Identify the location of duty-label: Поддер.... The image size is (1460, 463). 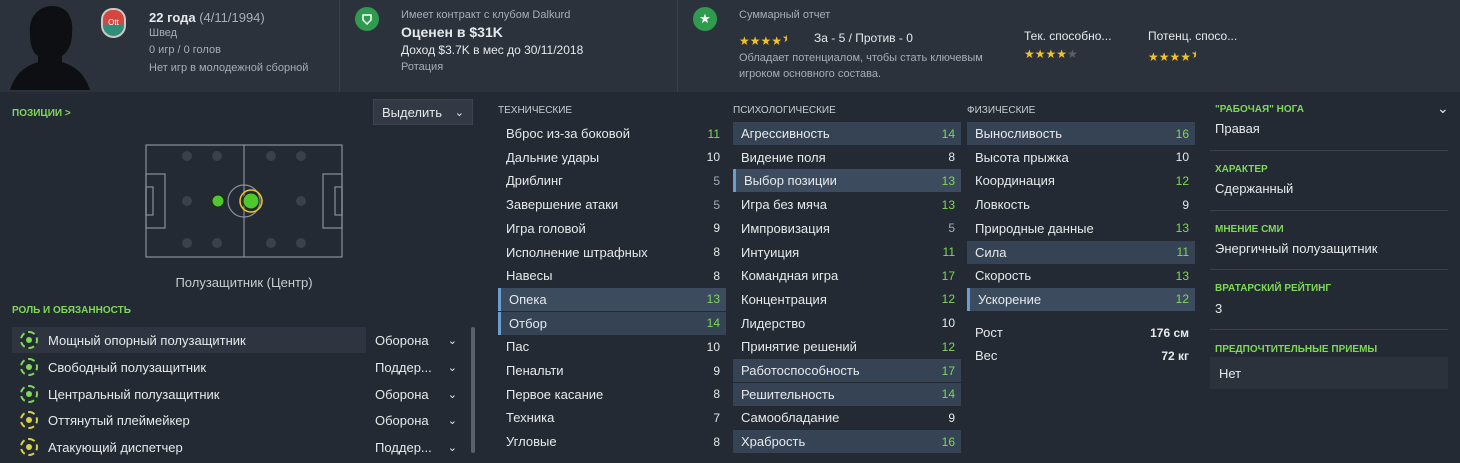
(403, 367).